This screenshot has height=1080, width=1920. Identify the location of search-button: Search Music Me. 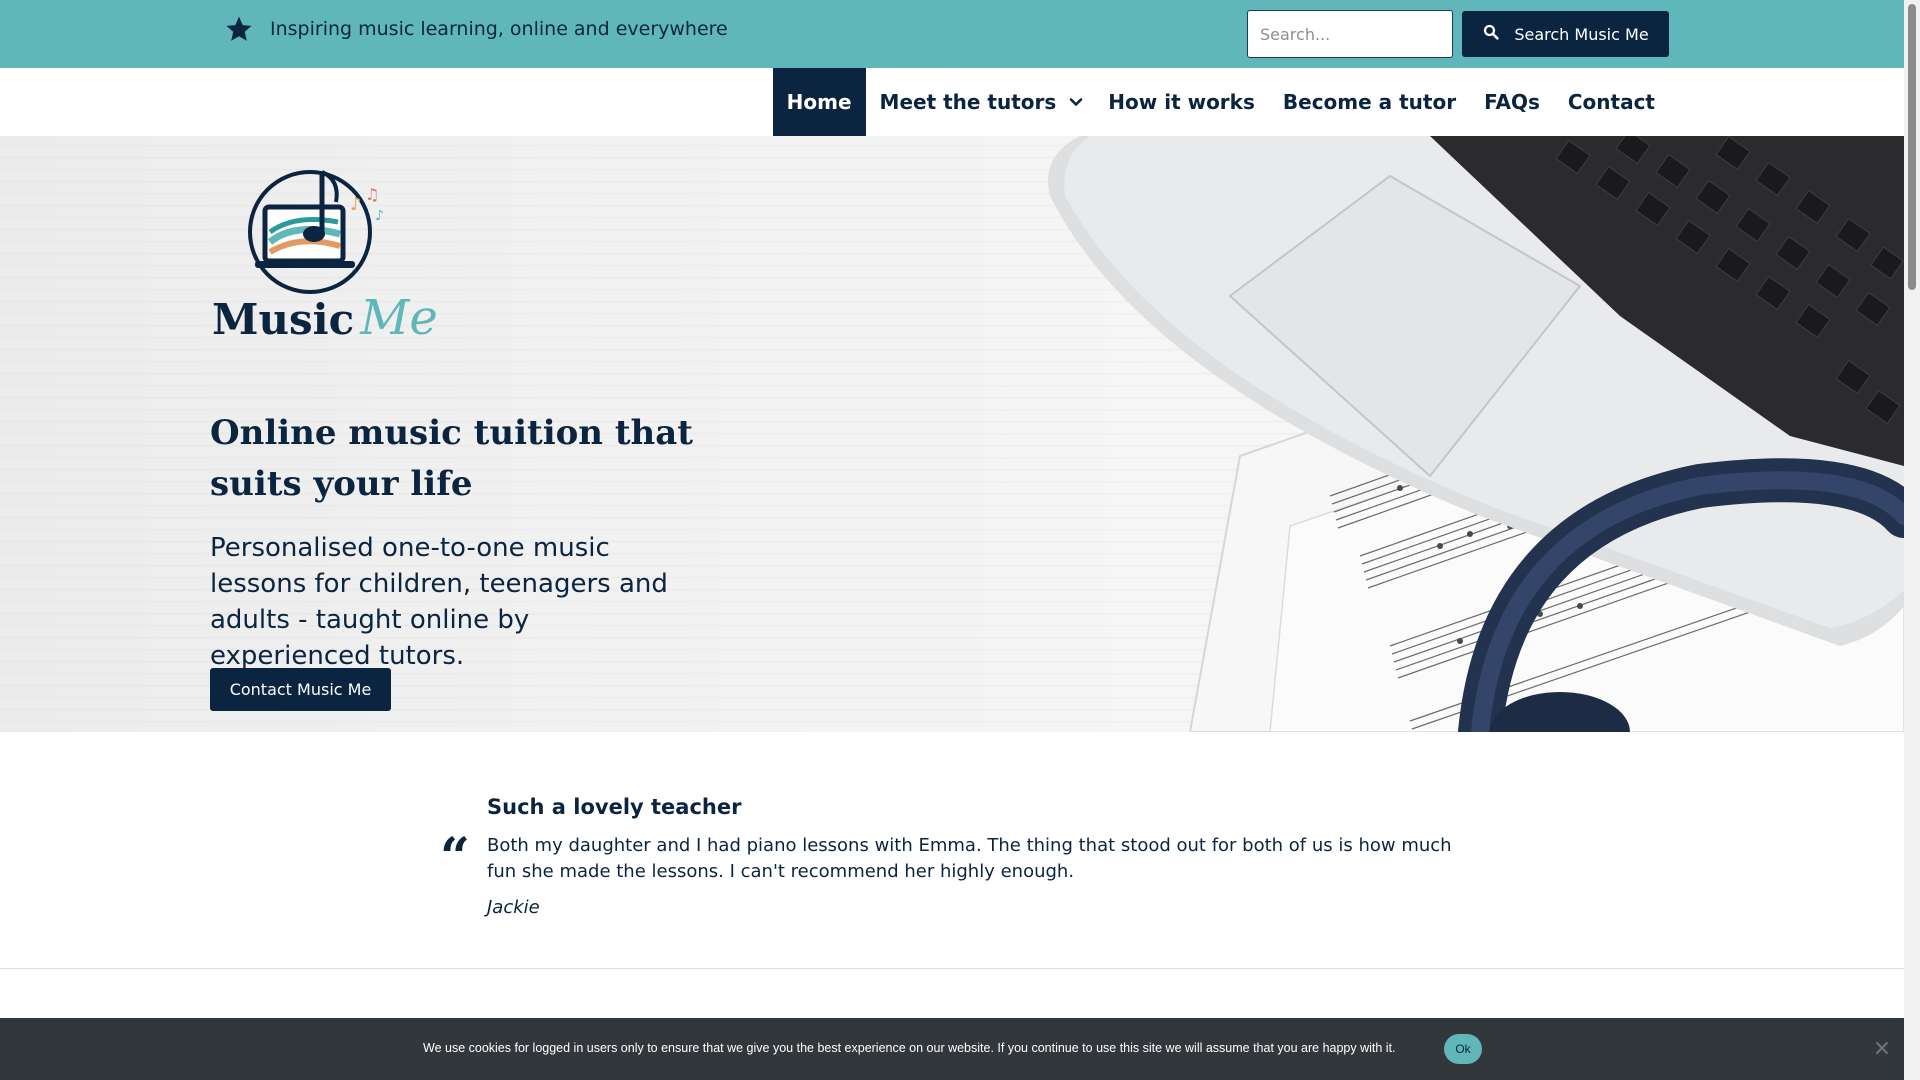
(1565, 34).